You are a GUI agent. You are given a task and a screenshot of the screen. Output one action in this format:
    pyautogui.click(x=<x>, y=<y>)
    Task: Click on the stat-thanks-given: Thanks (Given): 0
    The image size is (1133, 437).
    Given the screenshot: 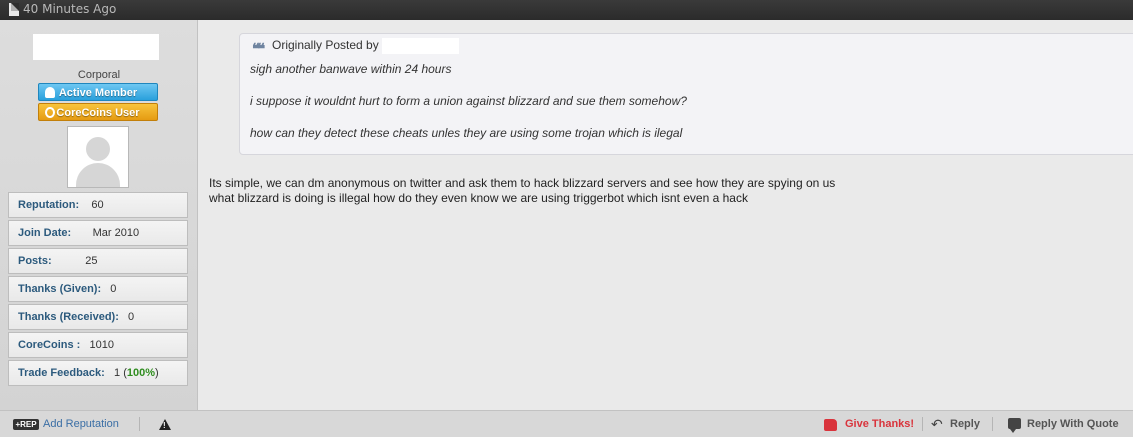 What is the action you would take?
    pyautogui.click(x=98, y=289)
    